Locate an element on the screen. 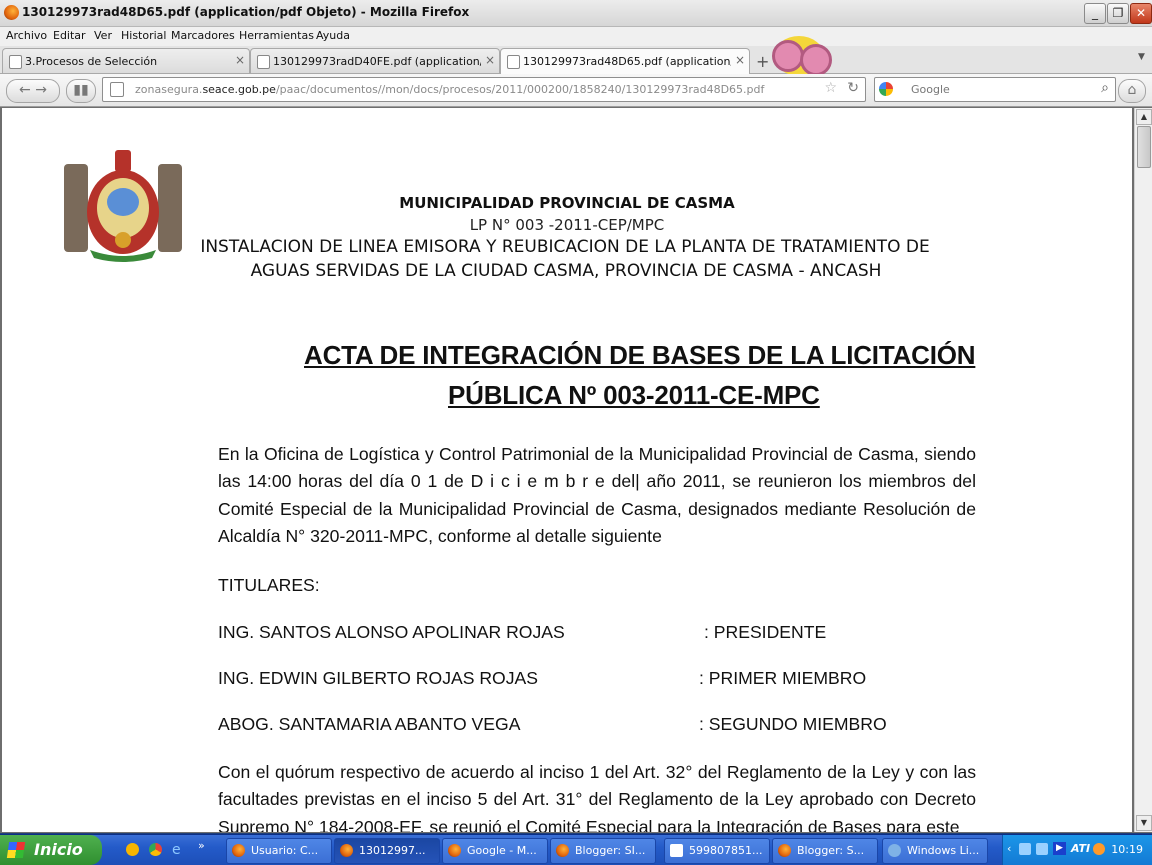  menu-archivo: Archivo is located at coordinates (26, 35).